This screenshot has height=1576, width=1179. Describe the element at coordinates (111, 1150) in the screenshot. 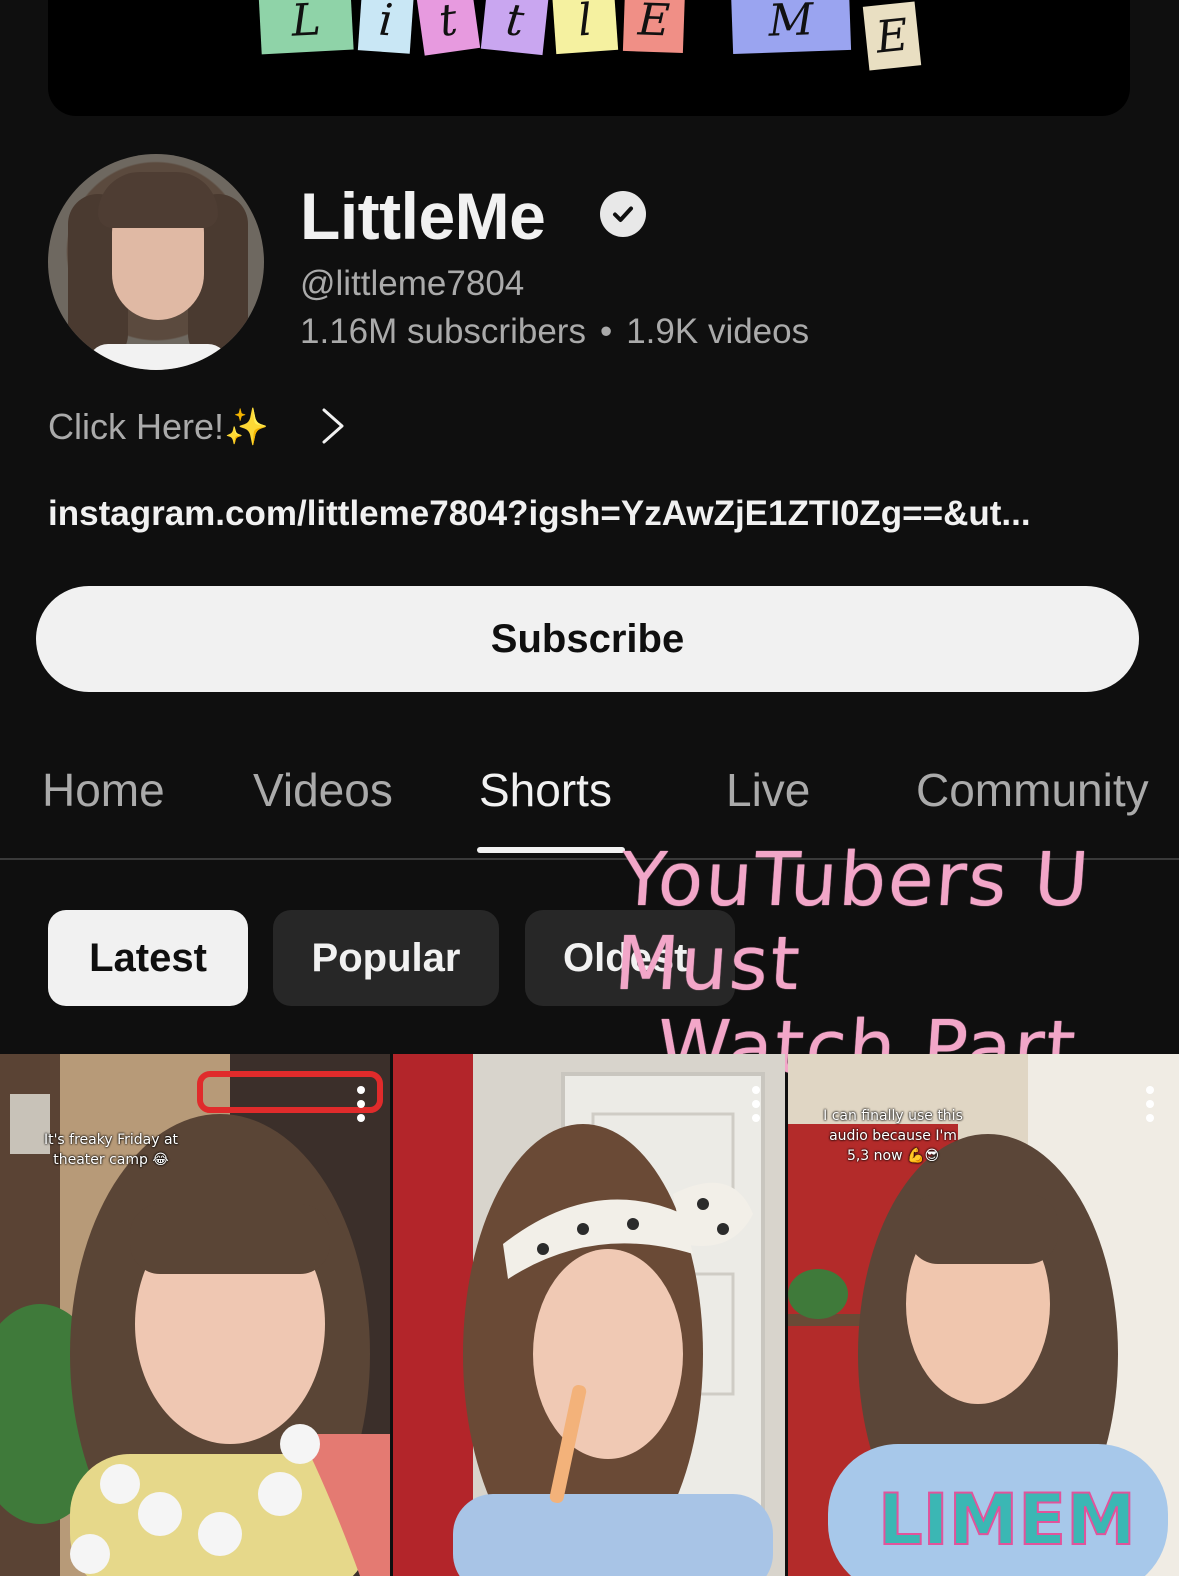

I see `short-caption: It's freaky Friday at theater camp 😂` at that location.